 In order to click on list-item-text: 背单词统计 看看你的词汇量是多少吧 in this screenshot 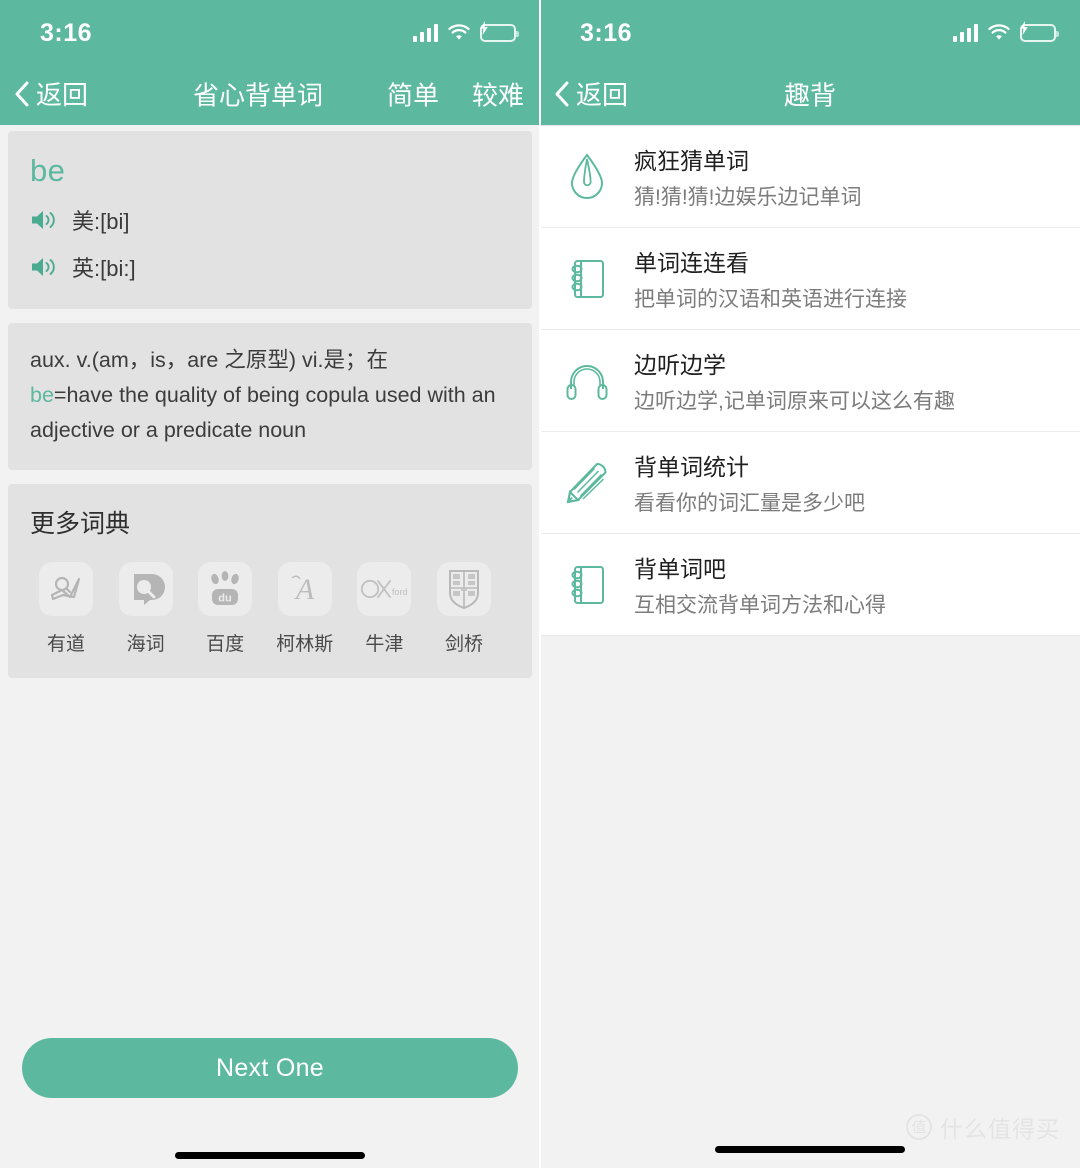, I will do `click(749, 482)`.